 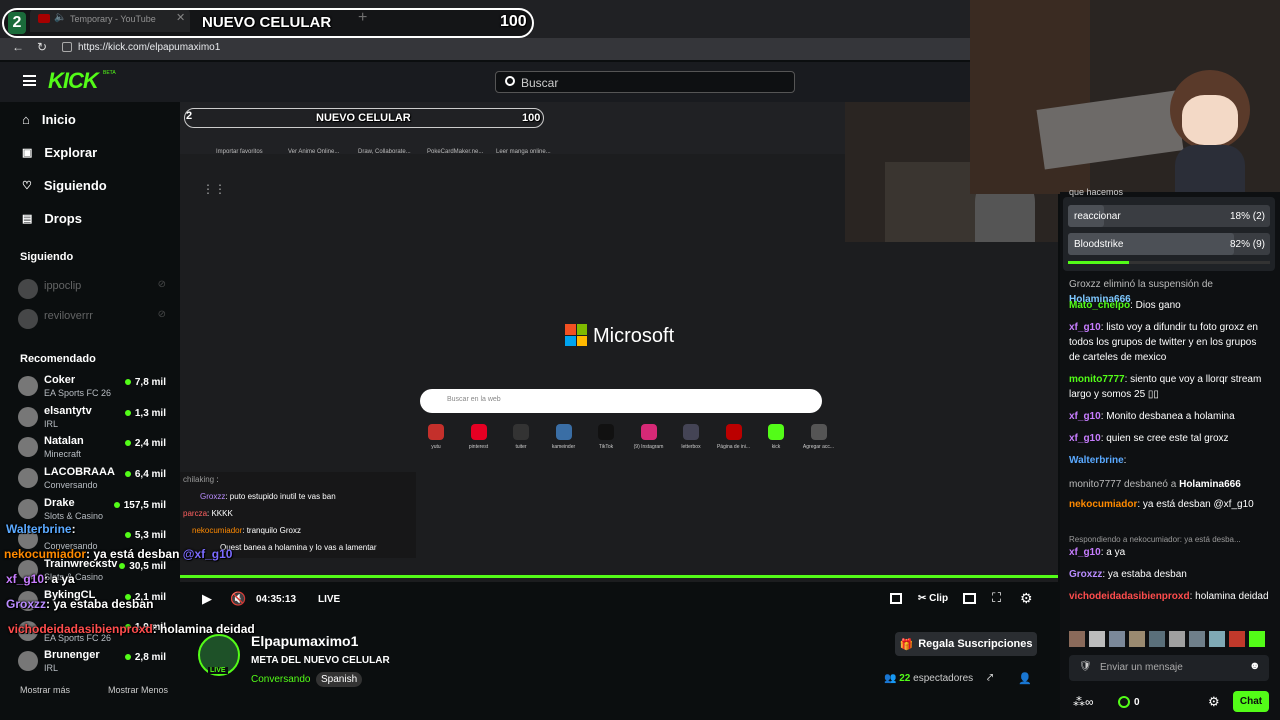 I want to click on menu-icon, so click(x=29, y=80).